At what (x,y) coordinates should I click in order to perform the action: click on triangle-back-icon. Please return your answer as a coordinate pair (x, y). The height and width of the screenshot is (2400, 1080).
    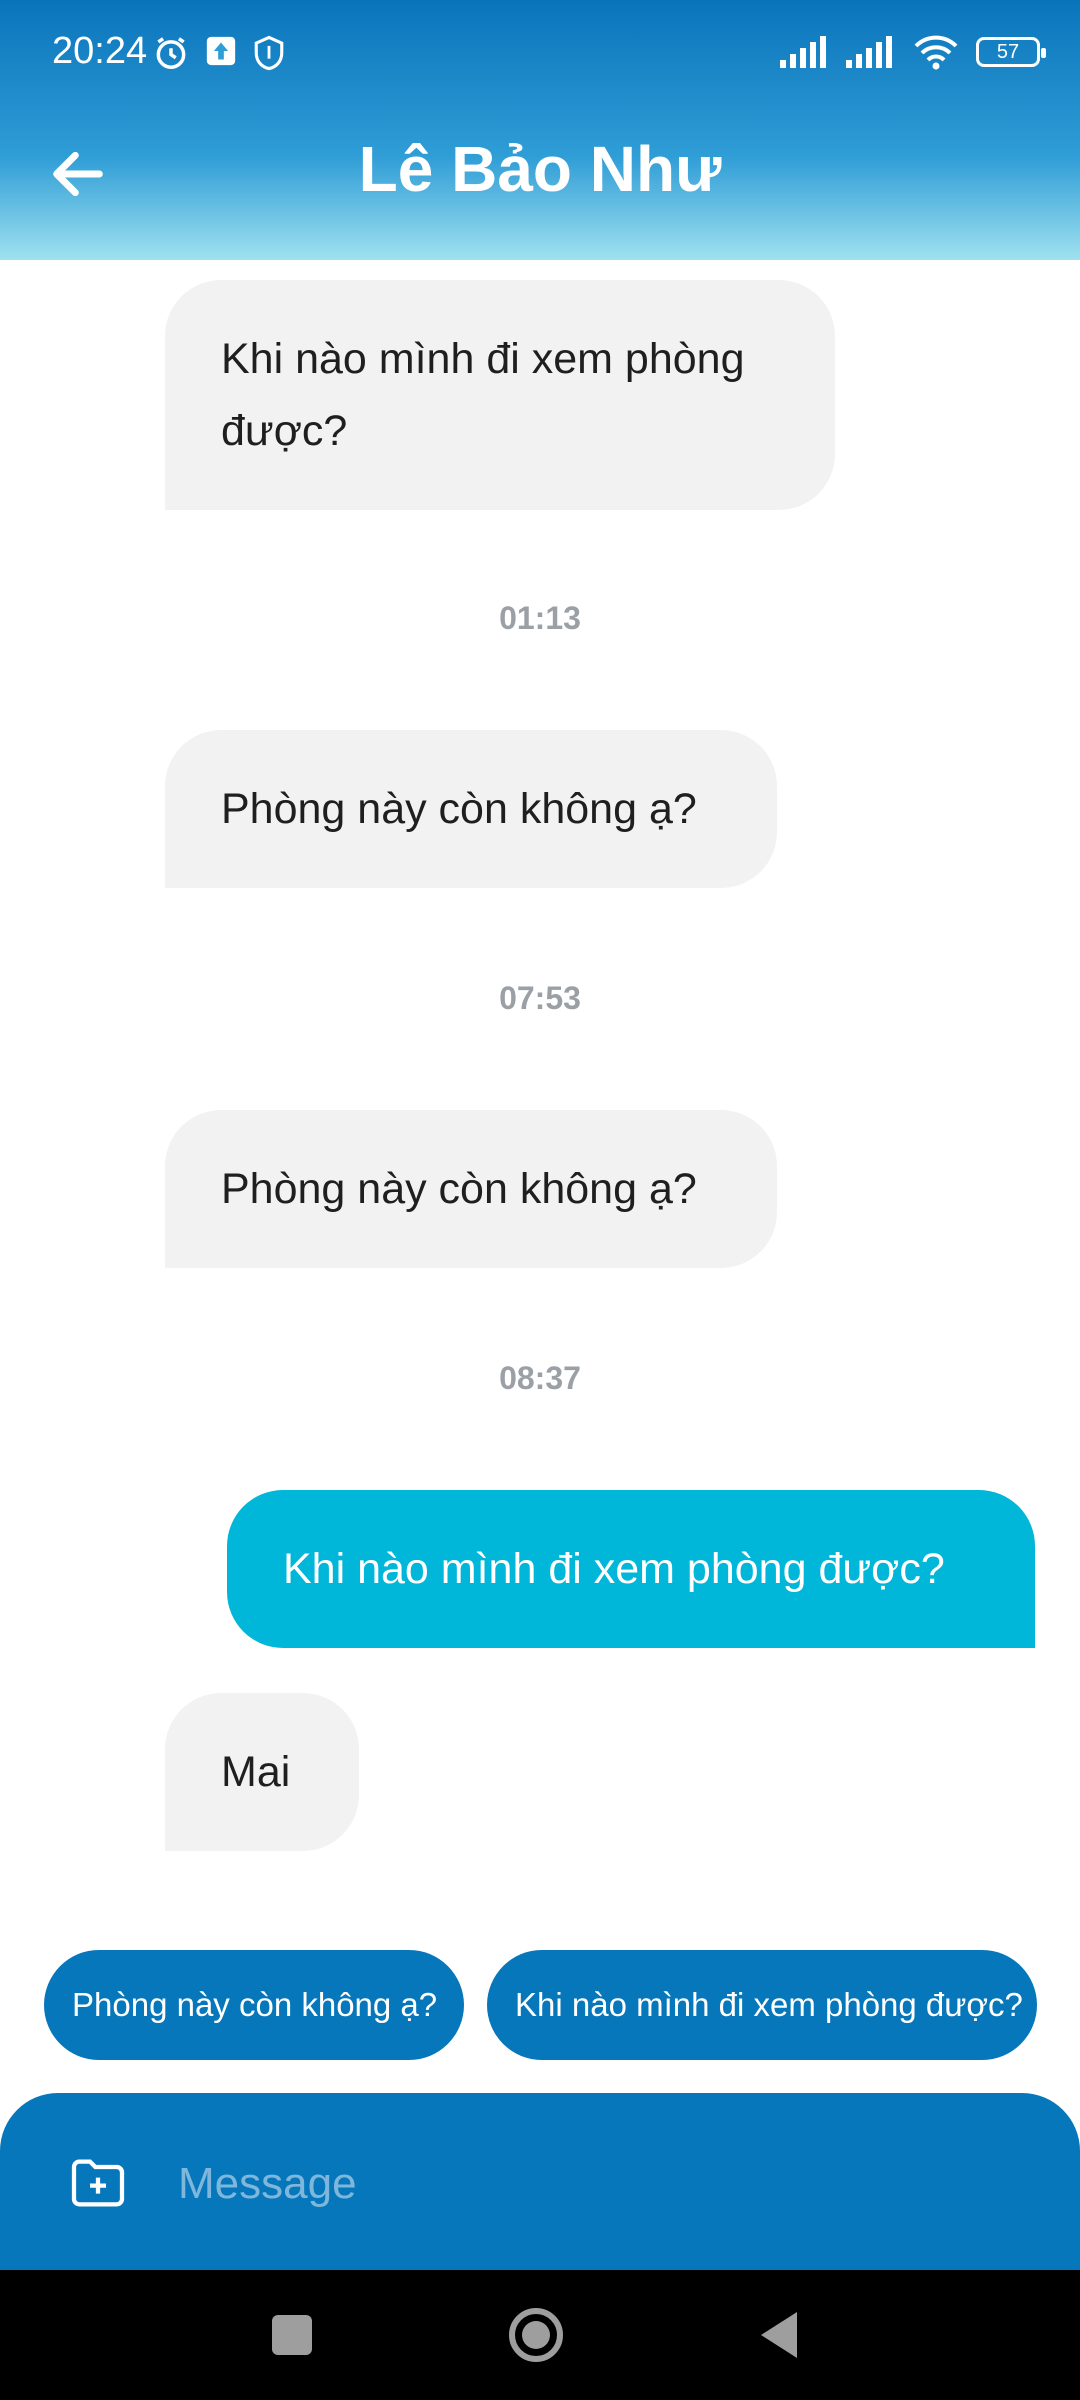
    Looking at the image, I should click on (779, 2335).